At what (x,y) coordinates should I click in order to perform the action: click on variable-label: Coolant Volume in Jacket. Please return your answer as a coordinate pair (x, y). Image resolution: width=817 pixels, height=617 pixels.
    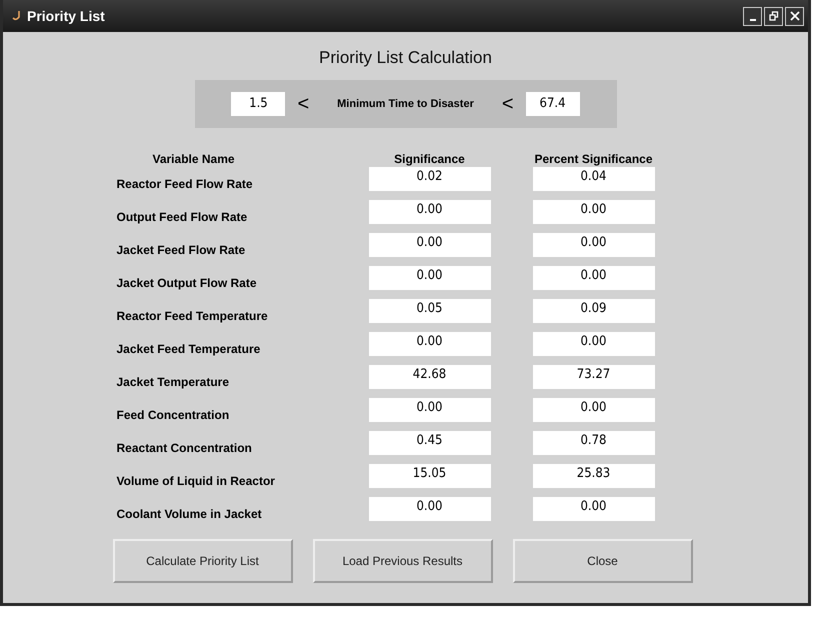
    Looking at the image, I should click on (189, 513).